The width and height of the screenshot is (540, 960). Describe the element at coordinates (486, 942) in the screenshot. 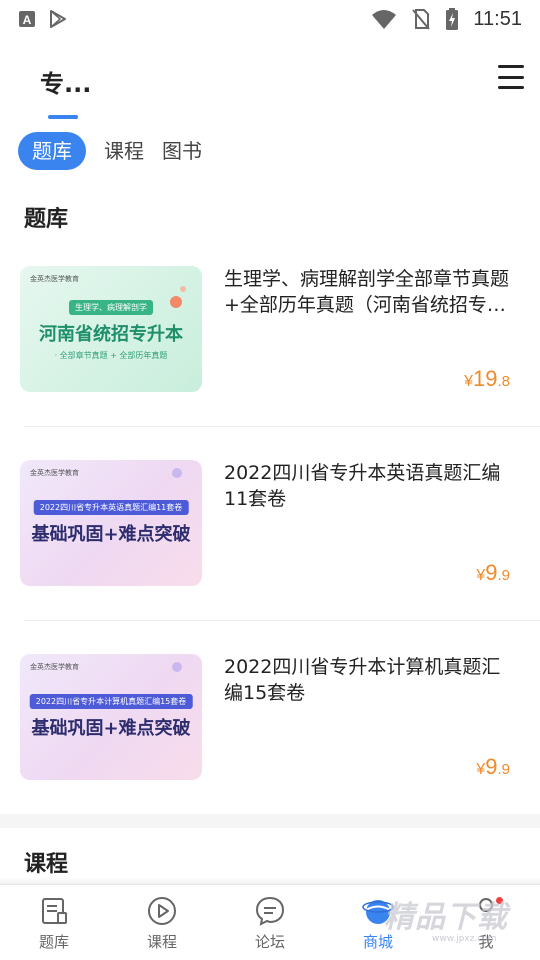

I see `nav-label: 我` at that location.